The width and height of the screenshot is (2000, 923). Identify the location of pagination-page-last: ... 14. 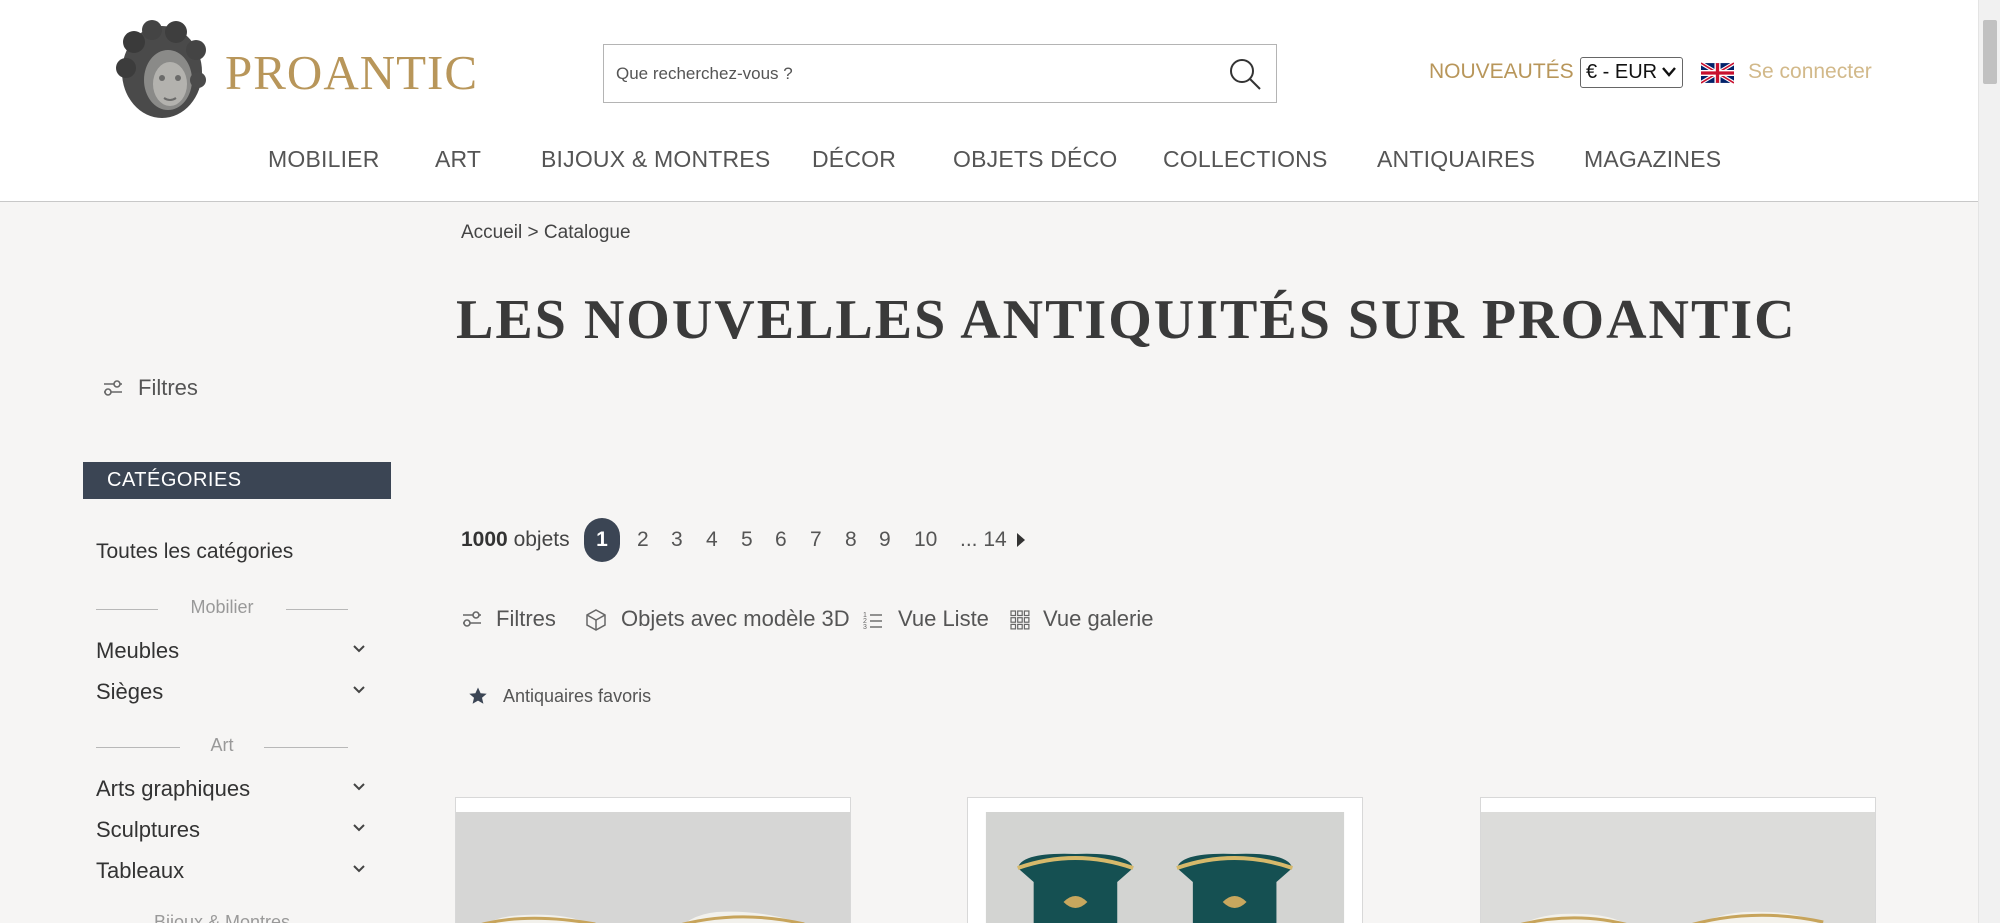
(983, 540).